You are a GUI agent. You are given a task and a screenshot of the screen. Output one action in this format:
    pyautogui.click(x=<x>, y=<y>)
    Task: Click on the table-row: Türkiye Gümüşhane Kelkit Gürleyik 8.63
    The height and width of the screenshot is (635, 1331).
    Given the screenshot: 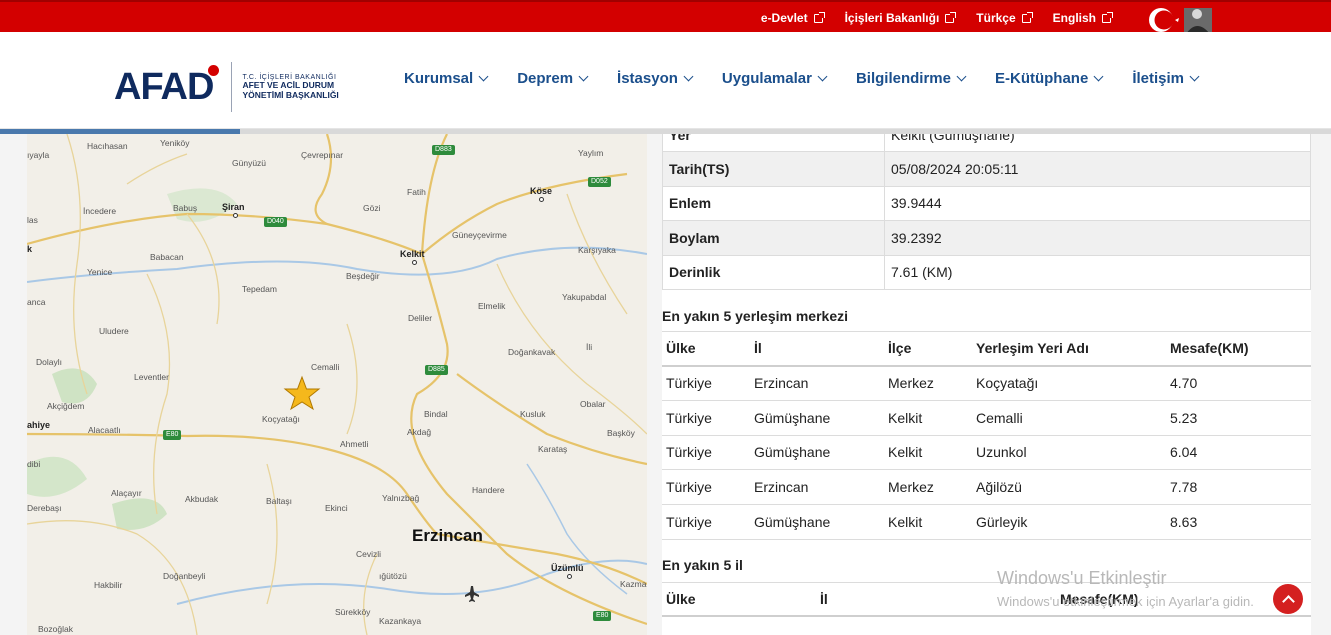 What is the action you would take?
    pyautogui.click(x=986, y=522)
    